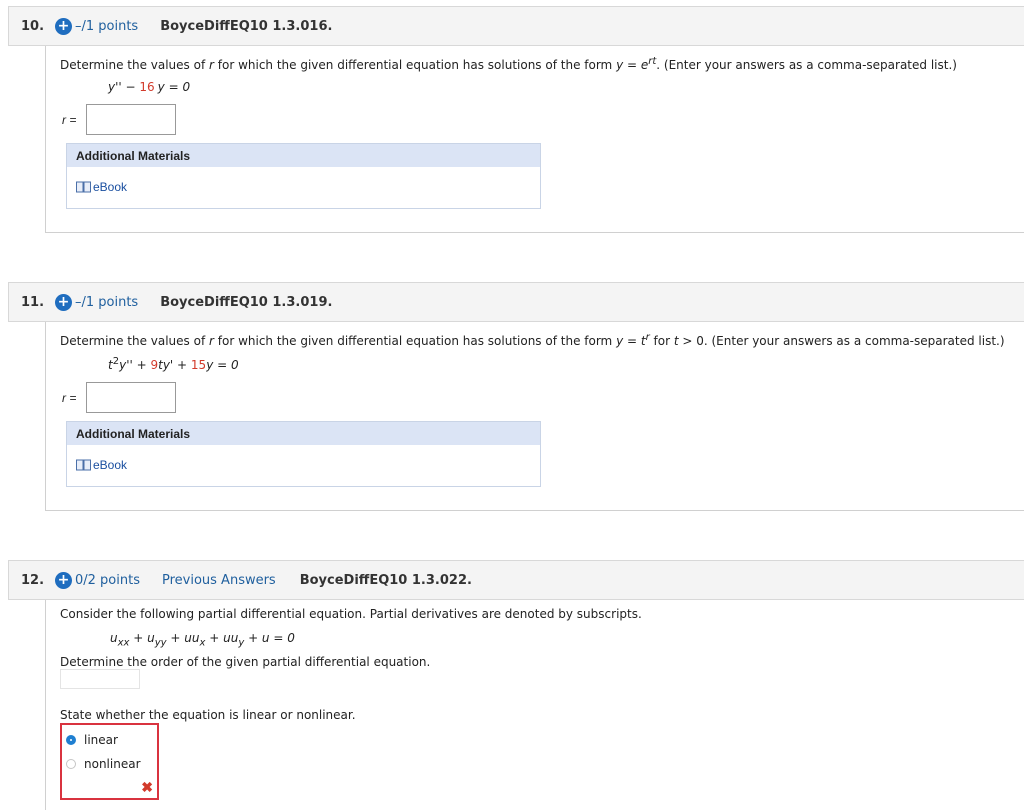  What do you see at coordinates (33, 26) in the screenshot?
I see `question-number: 10.` at bounding box center [33, 26].